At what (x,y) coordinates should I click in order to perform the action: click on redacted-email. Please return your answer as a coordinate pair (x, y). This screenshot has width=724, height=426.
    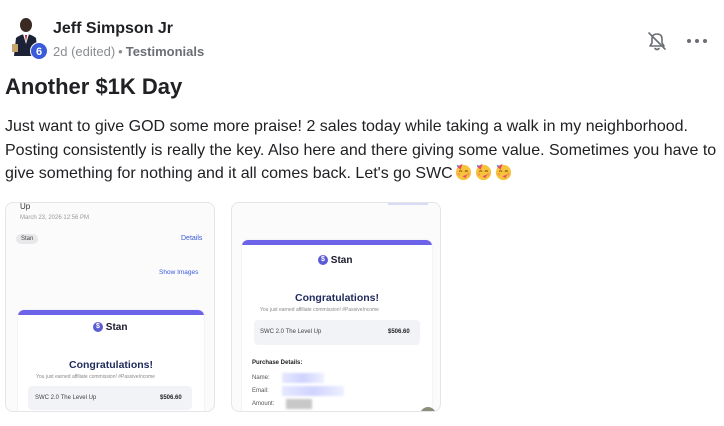
    Looking at the image, I should click on (313, 391).